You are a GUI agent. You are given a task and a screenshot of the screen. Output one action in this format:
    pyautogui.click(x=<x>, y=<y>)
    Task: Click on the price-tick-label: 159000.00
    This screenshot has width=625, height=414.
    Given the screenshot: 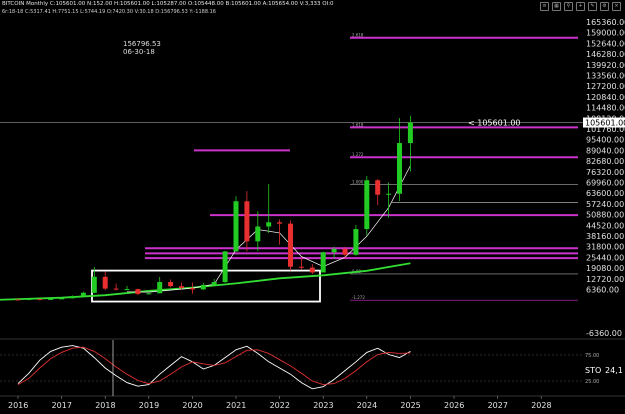 What is the action you would take?
    pyautogui.click(x=605, y=33)
    